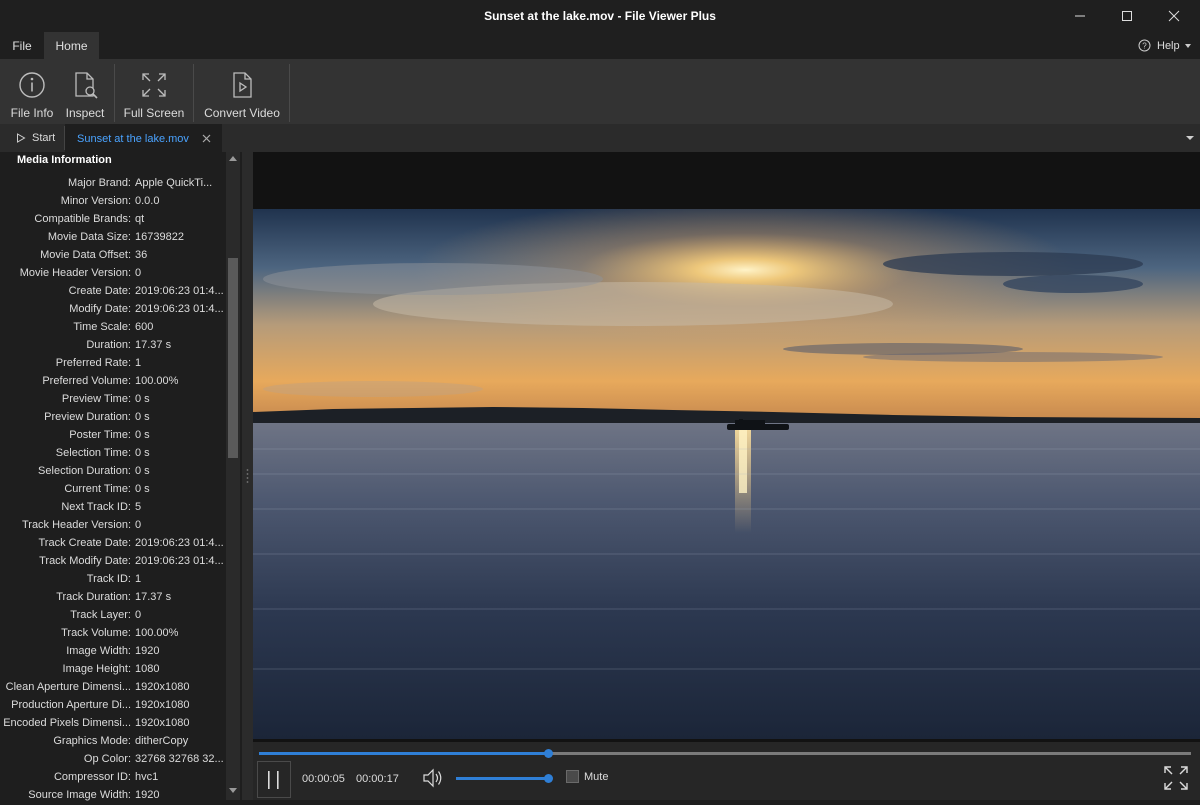  What do you see at coordinates (154, 91) in the screenshot?
I see `full-screen-button: Full Screen` at bounding box center [154, 91].